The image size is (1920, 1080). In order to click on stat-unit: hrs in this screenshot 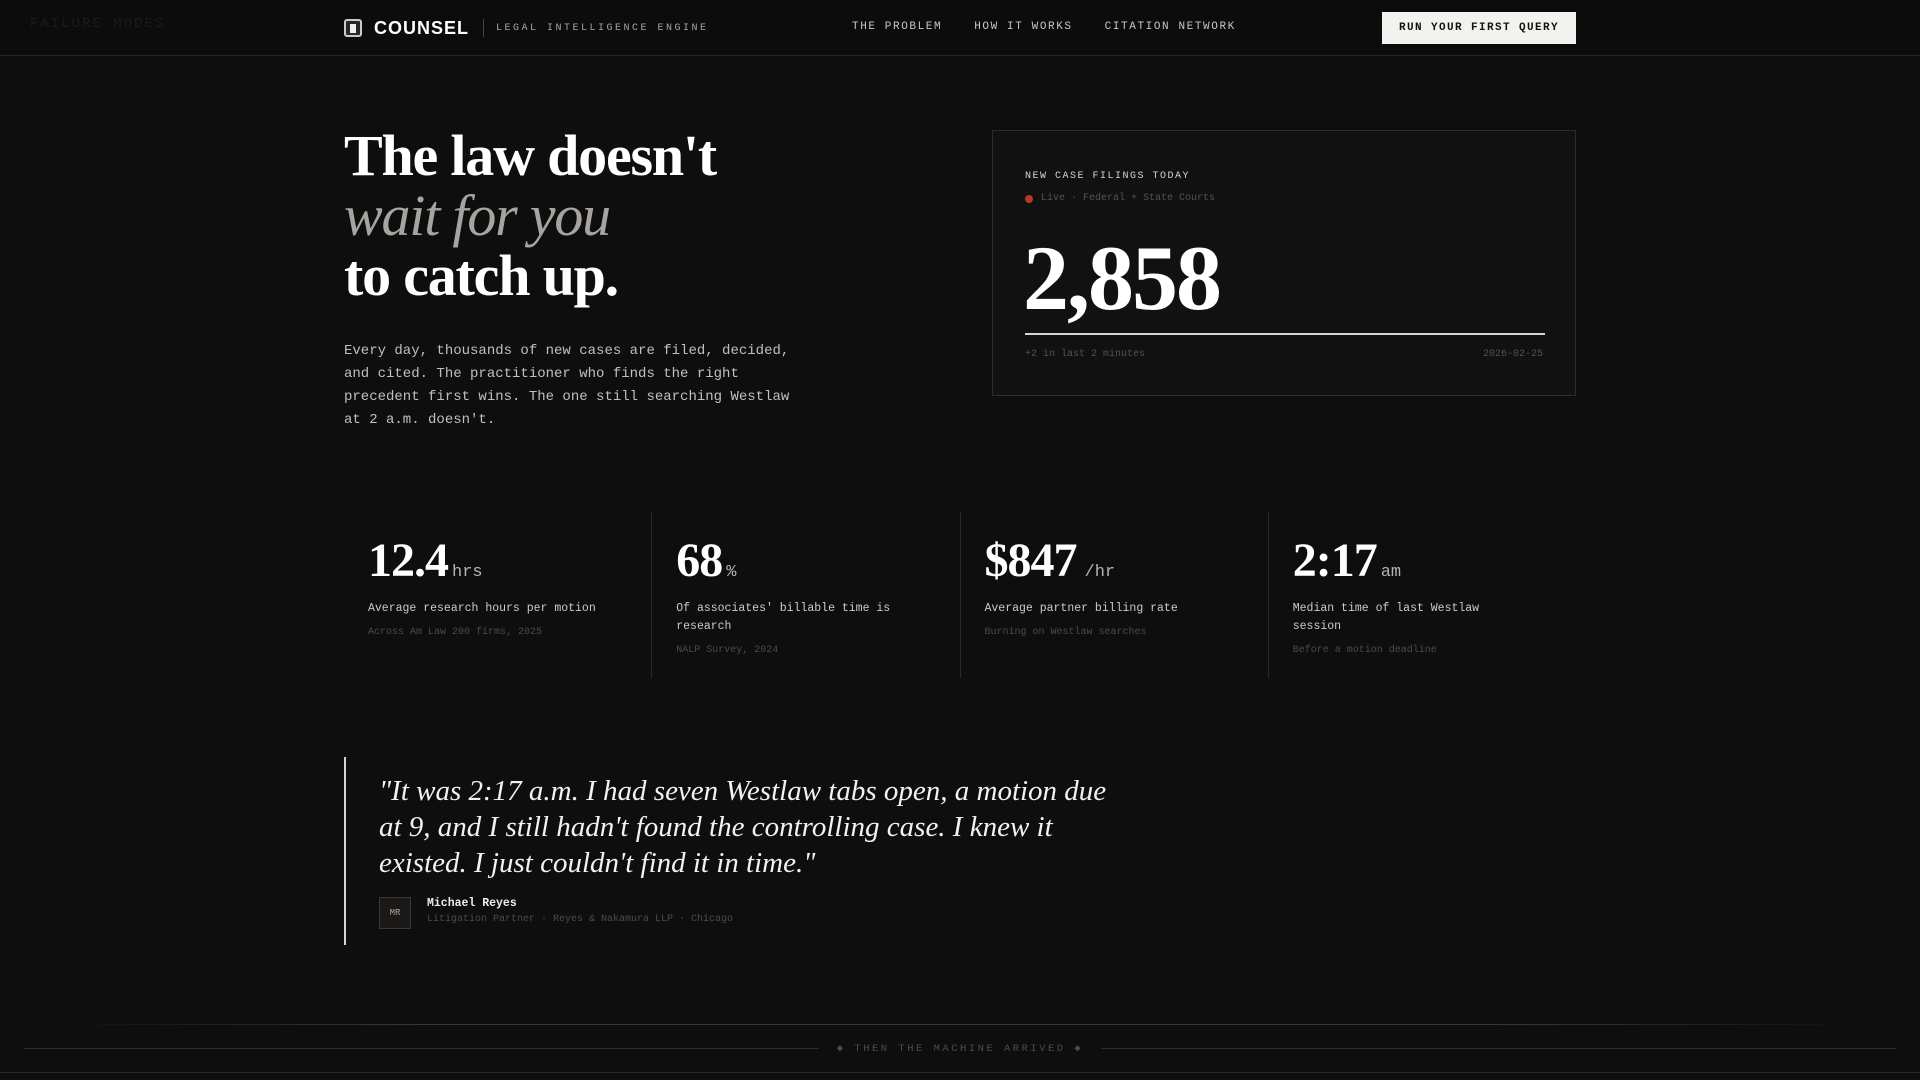, I will do `click(467, 572)`.